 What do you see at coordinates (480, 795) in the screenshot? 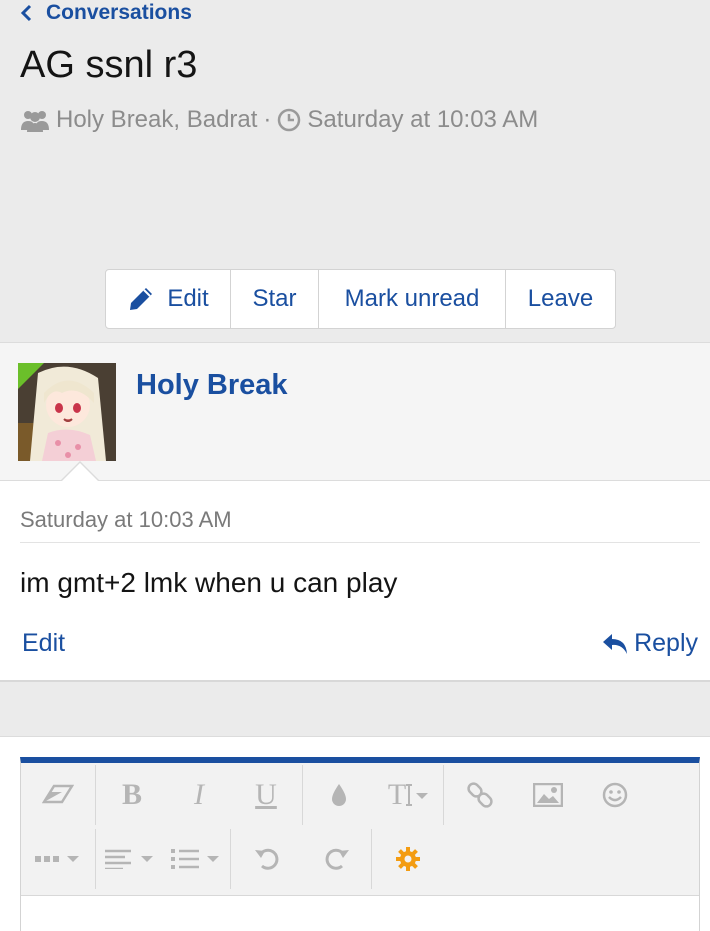
I see `link-icon` at bounding box center [480, 795].